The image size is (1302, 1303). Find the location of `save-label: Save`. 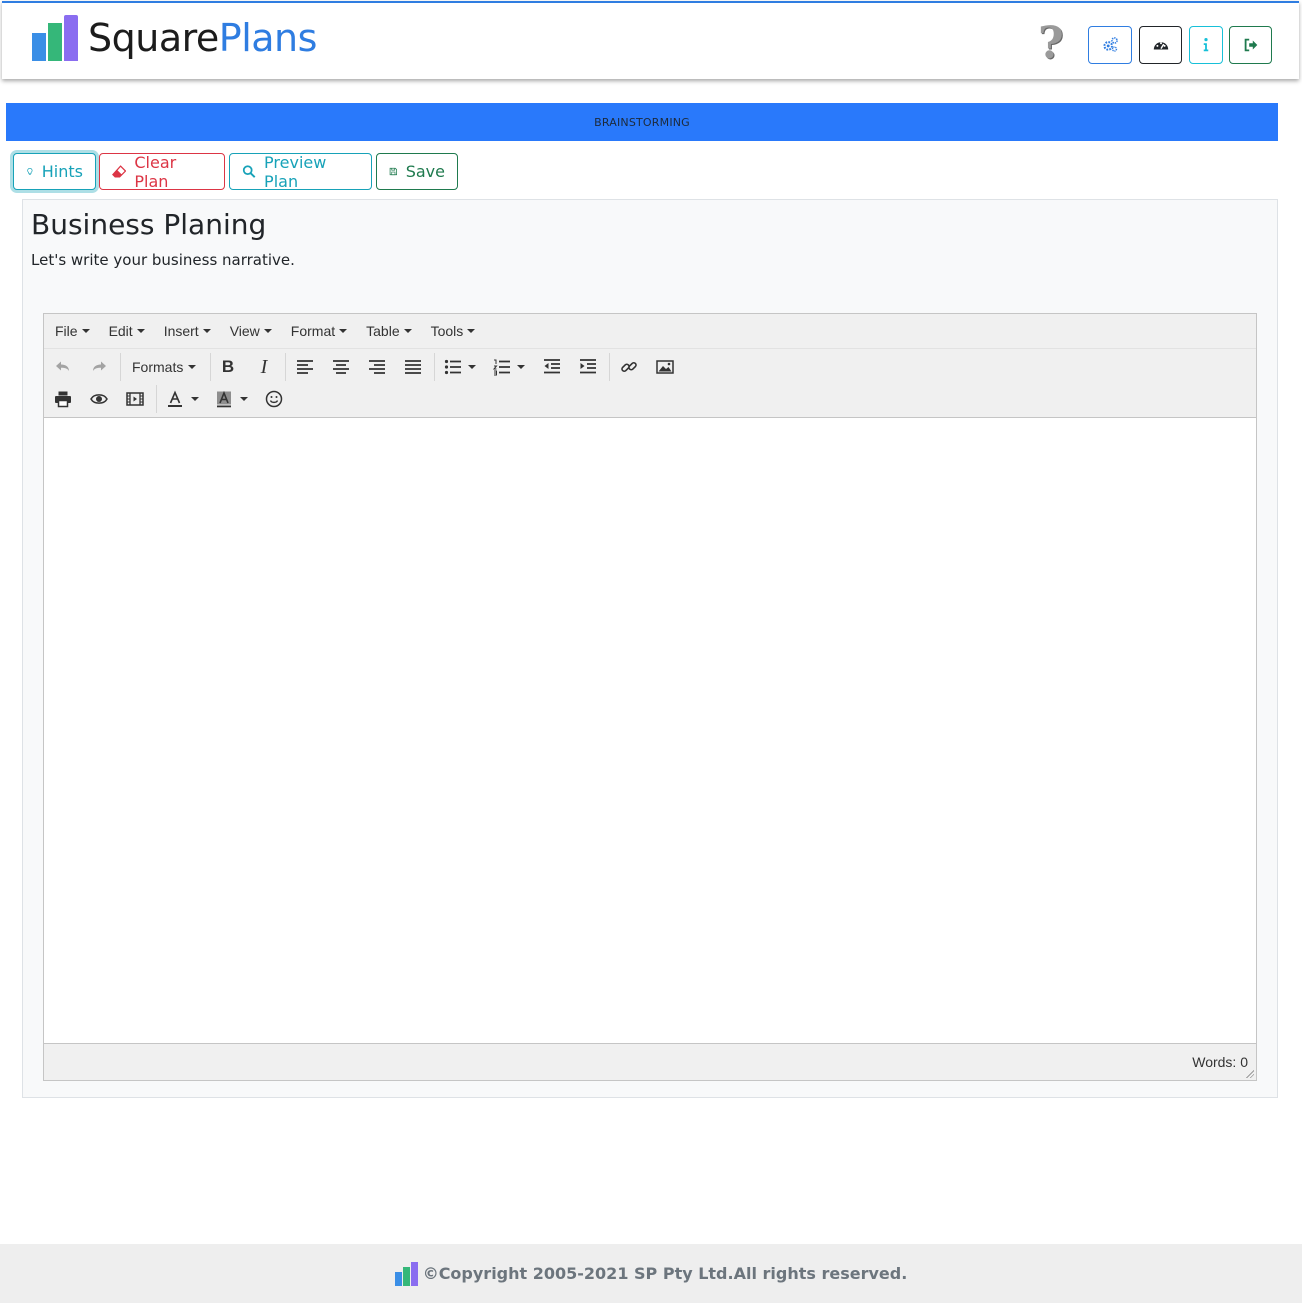

save-label: Save is located at coordinates (425, 171).